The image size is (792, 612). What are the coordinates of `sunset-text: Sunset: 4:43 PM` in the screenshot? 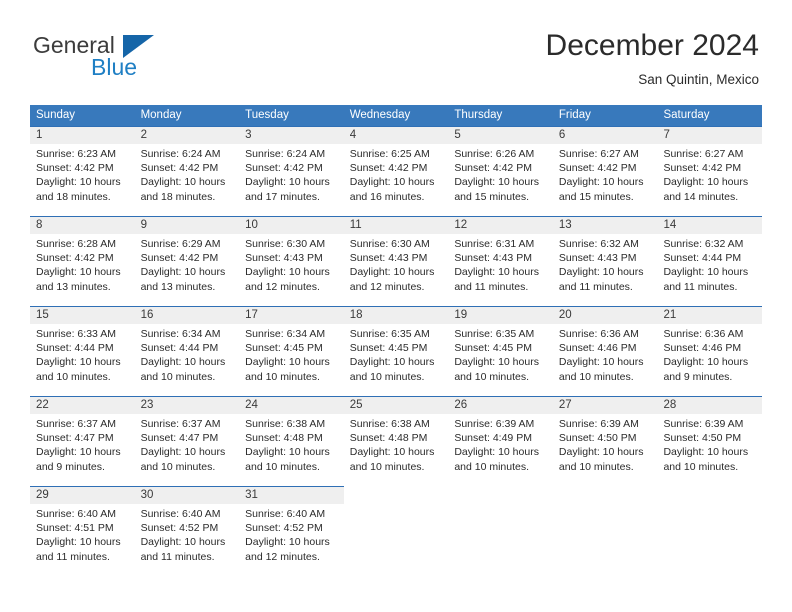 It's located at (388, 258).